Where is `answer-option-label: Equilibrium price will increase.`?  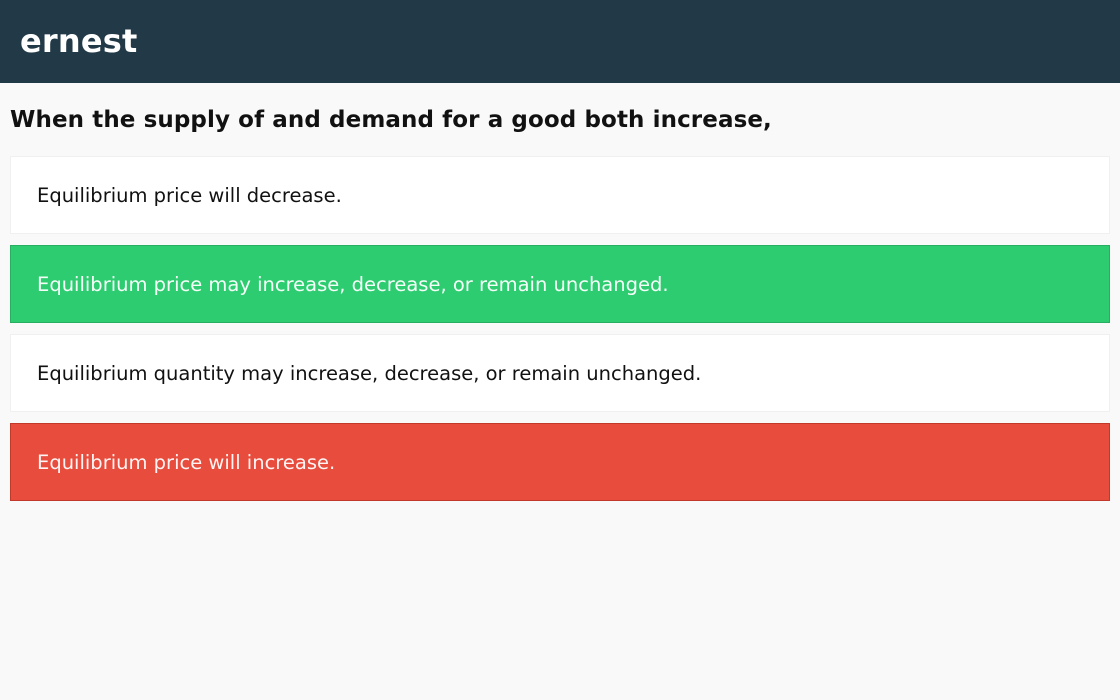
answer-option-label: Equilibrium price will increase. is located at coordinates (186, 462).